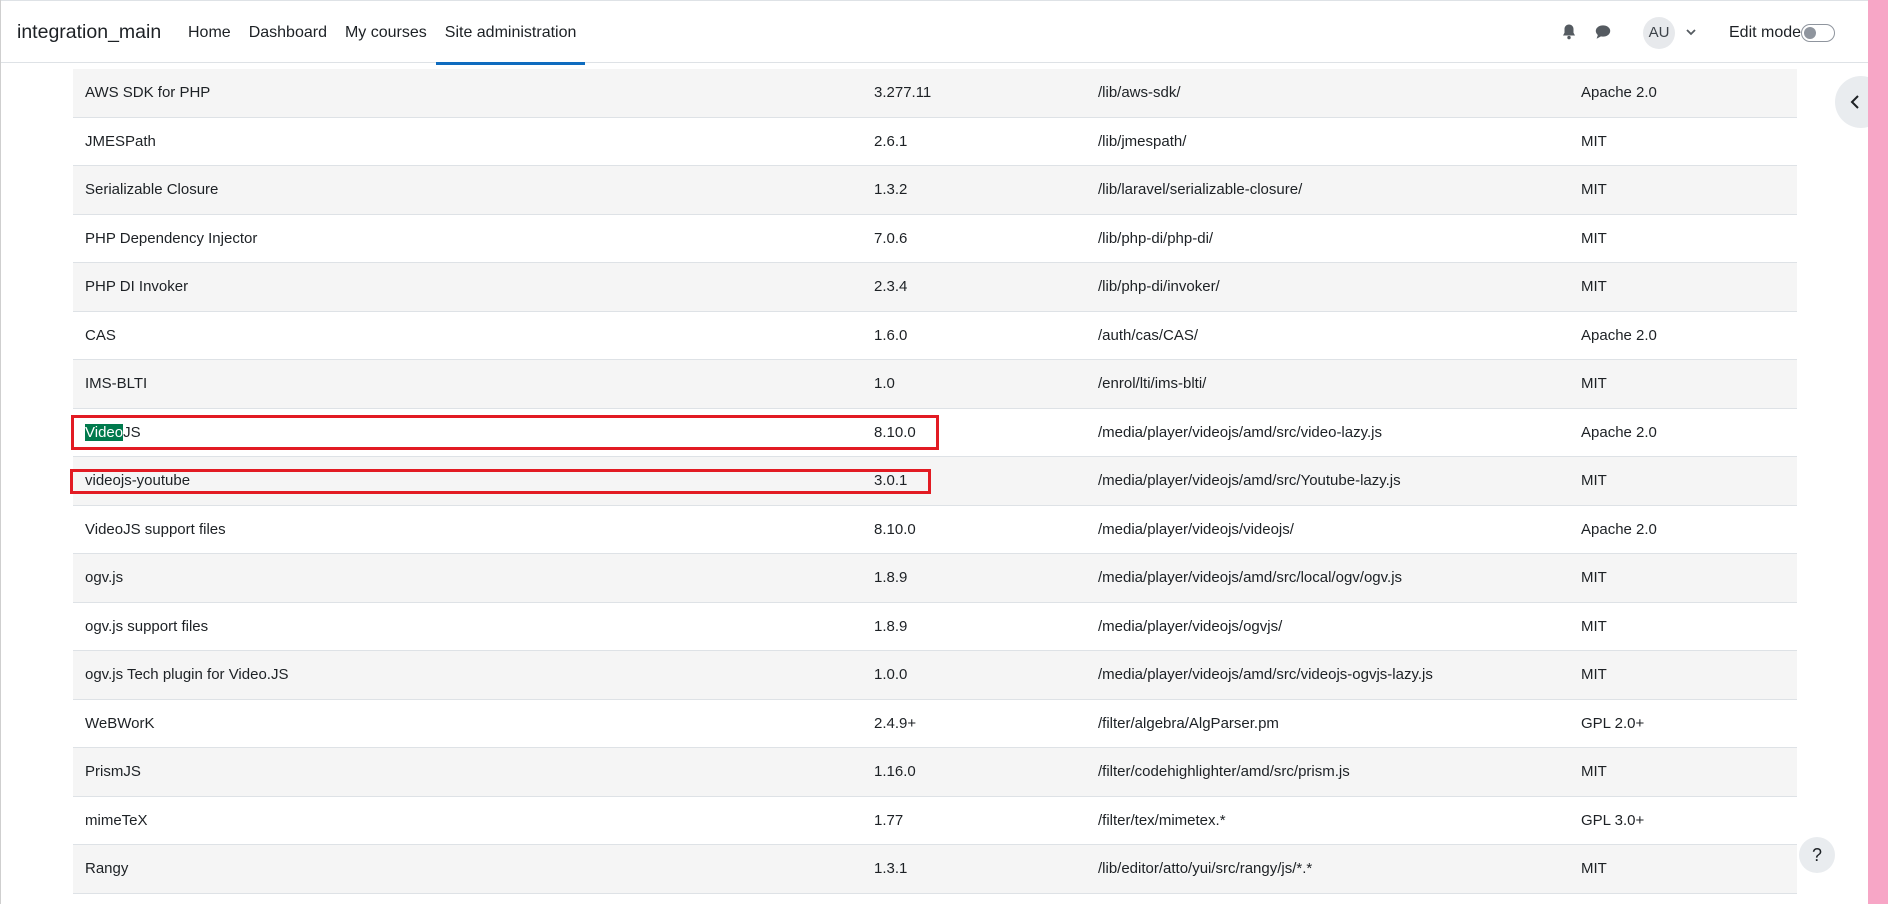 The width and height of the screenshot is (1888, 904). Describe the element at coordinates (1196, 529) in the screenshot. I see `library-location: /media/player/videojs/videojs/` at that location.